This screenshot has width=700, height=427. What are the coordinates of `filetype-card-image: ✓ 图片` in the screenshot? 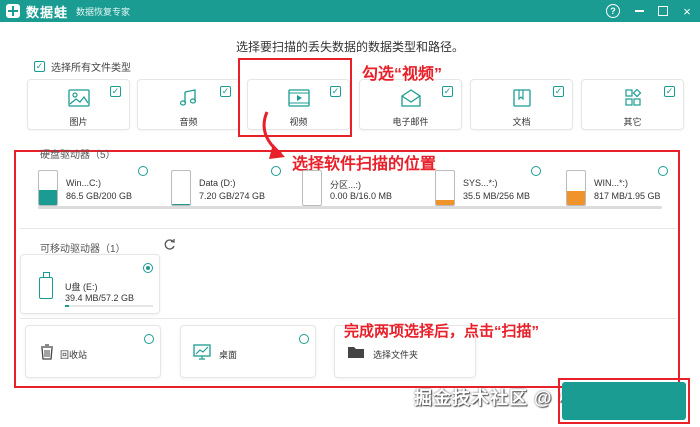 It's located at (78, 104).